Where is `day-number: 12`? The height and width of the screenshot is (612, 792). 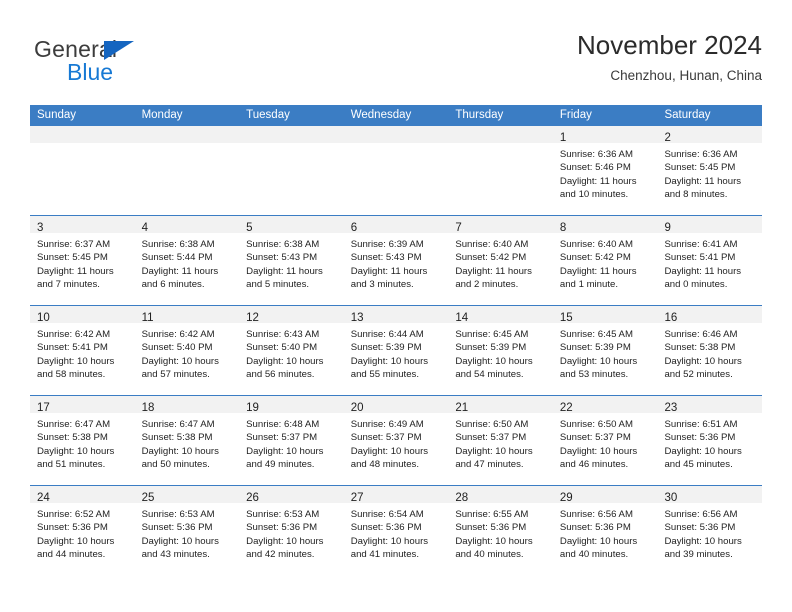
day-number: 12 is located at coordinates (252, 318).